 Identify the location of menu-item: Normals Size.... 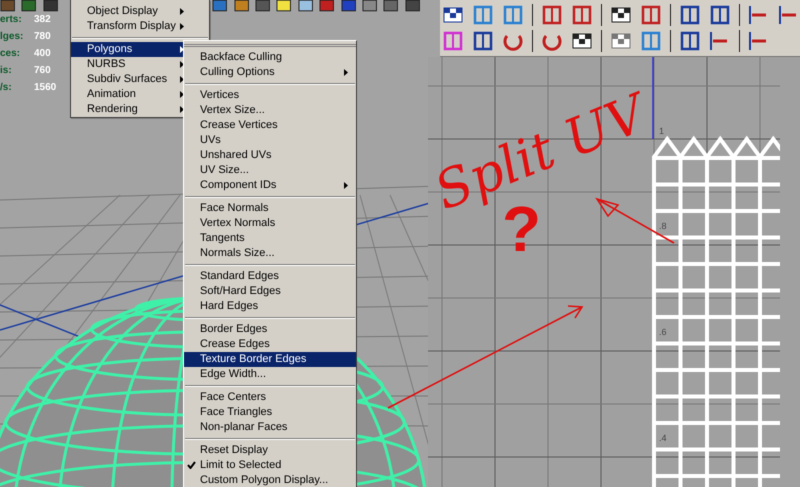
(270, 253).